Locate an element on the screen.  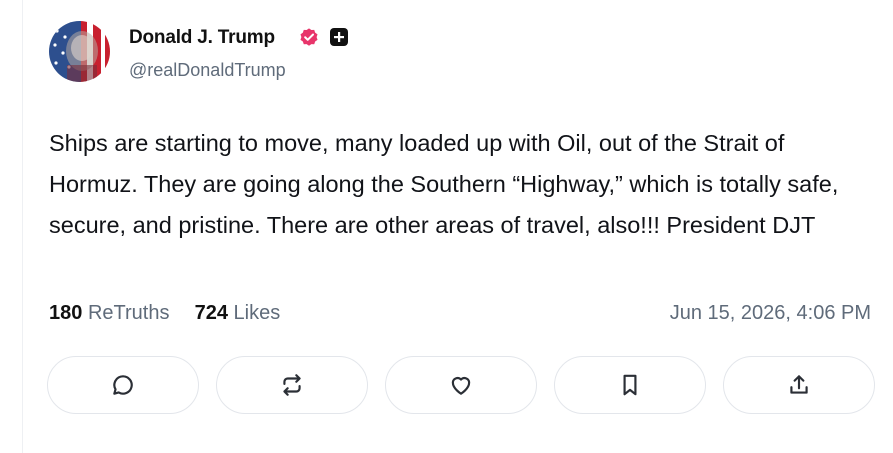
reply-button is located at coordinates (123, 385).